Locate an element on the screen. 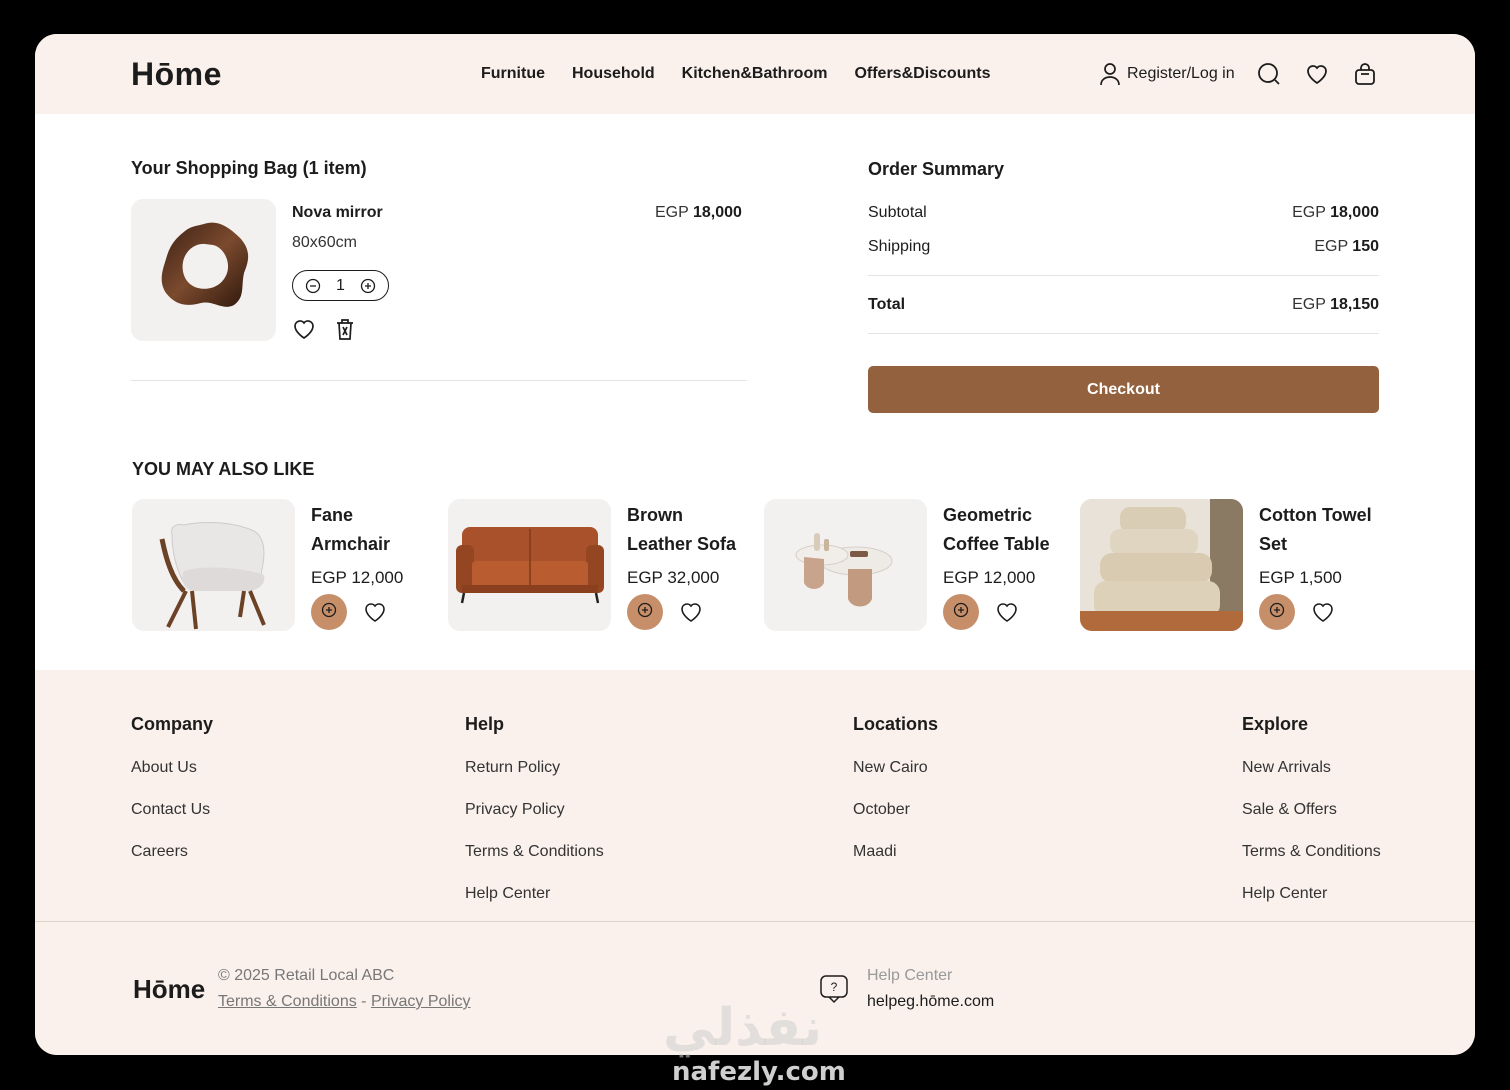 Image resolution: width=1510 pixels, height=1090 pixels. product-image-coffee-table is located at coordinates (845, 565).